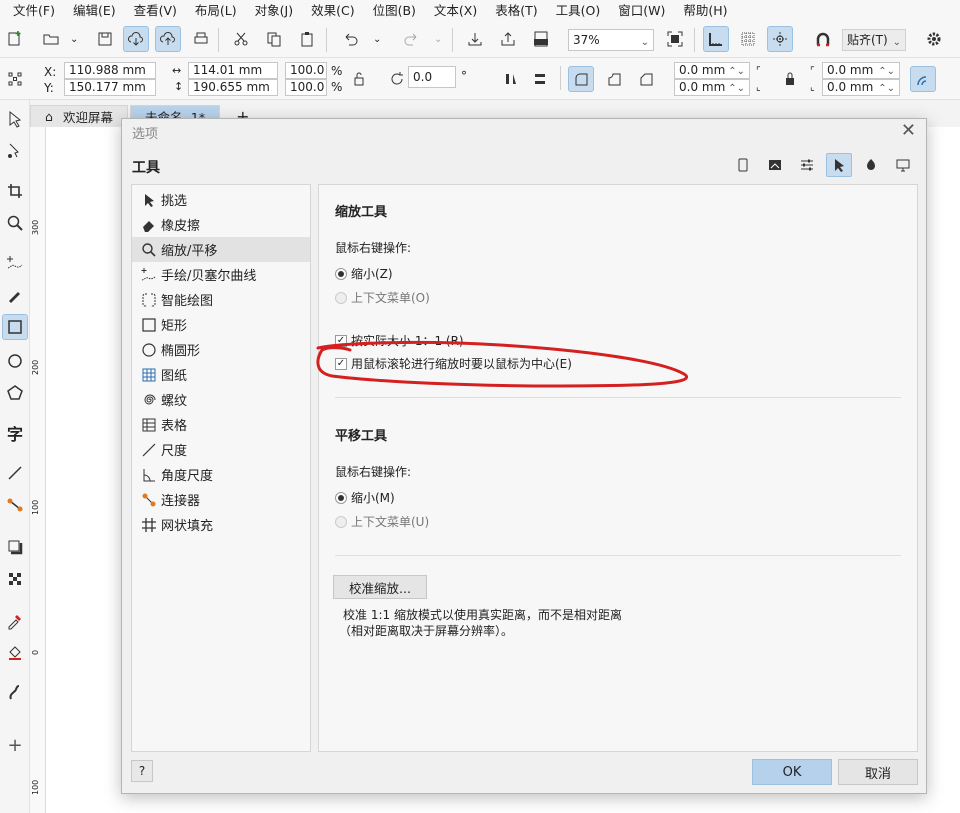 The height and width of the screenshot is (813, 960). Describe the element at coordinates (221, 499) in the screenshot. I see `nav-item-connector: 连接器` at that location.